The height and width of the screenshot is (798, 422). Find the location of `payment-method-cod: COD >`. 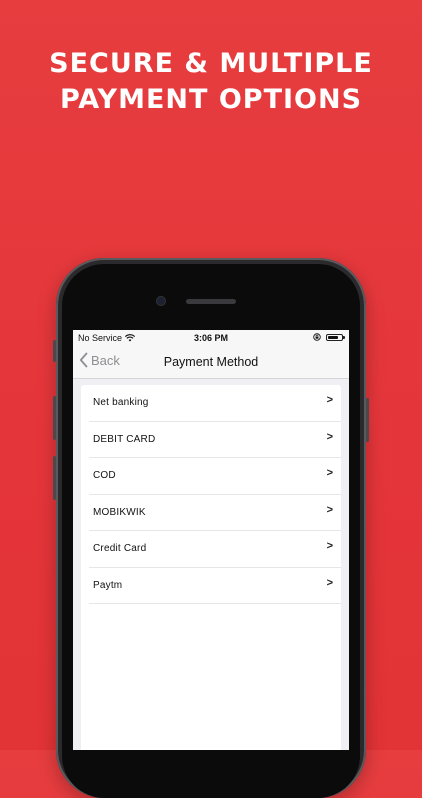

payment-method-cod: COD > is located at coordinates (215, 476).